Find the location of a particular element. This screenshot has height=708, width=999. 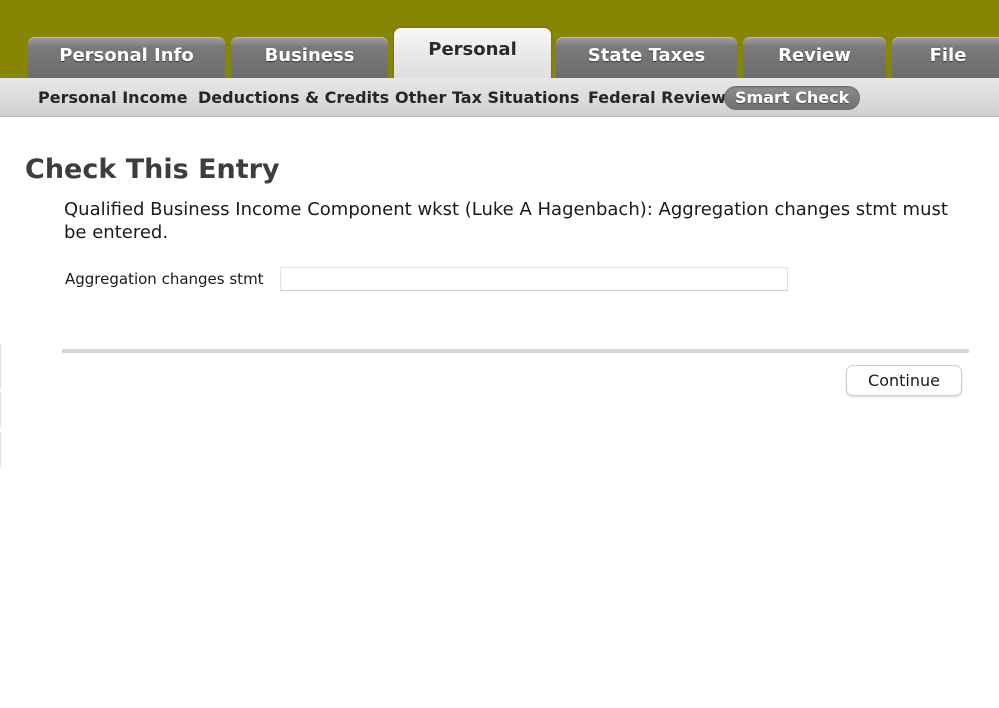

tab-personal: Personal is located at coordinates (472, 53).